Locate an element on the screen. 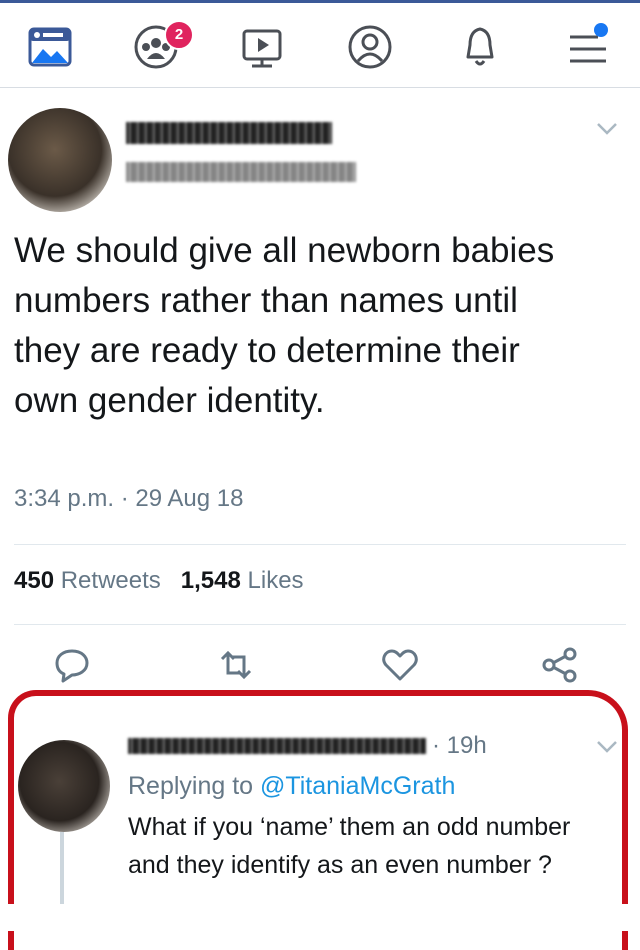  author-name-obscured is located at coordinates (229, 133).